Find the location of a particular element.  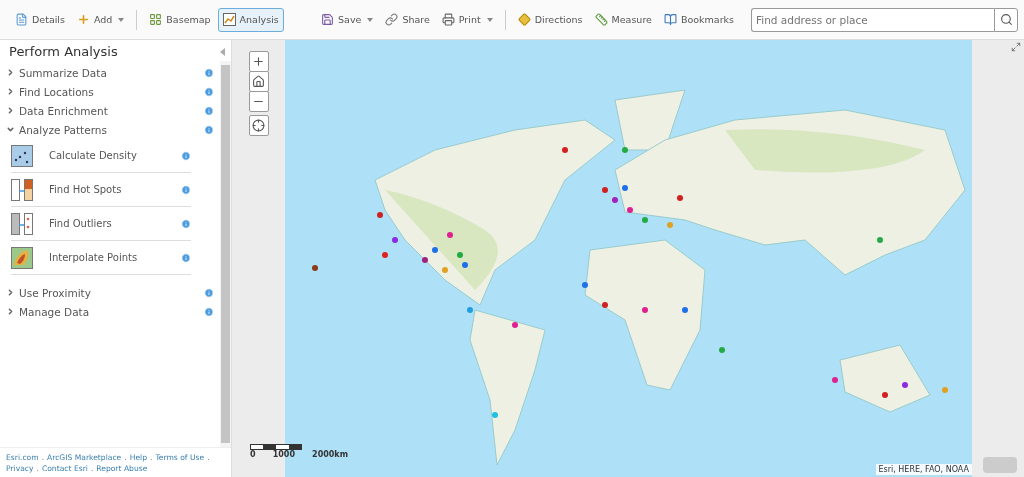

analysis-tool-item: Find Outliers is located at coordinates (101, 224).